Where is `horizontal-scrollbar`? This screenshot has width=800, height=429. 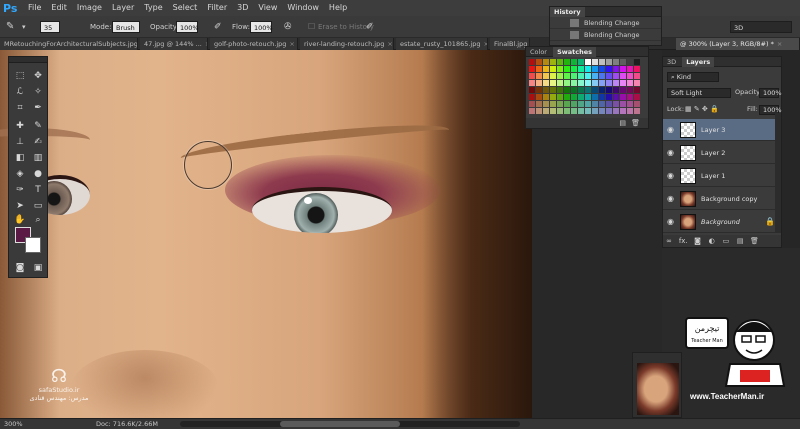
horizontal-scrollbar is located at coordinates (350, 424).